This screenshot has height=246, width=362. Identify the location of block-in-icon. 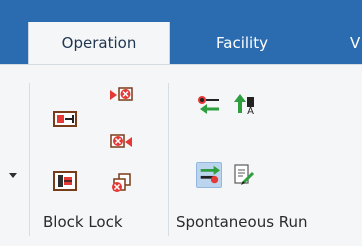
(65, 119).